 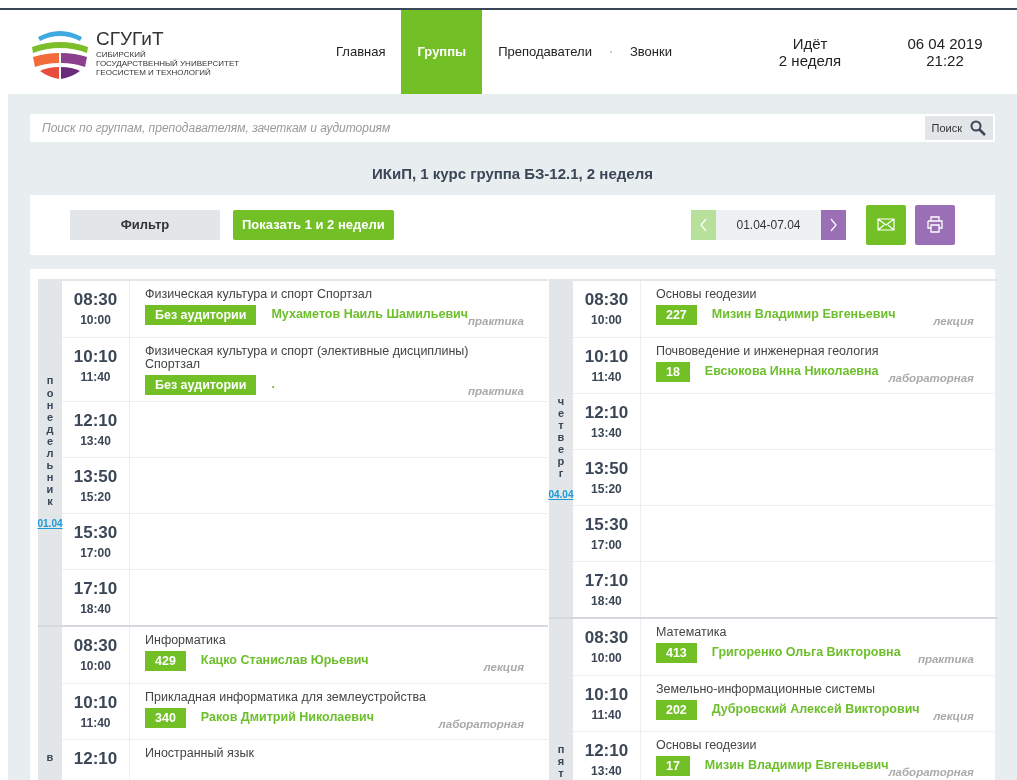 I want to click on room-badge: 429, so click(x=165, y=660).